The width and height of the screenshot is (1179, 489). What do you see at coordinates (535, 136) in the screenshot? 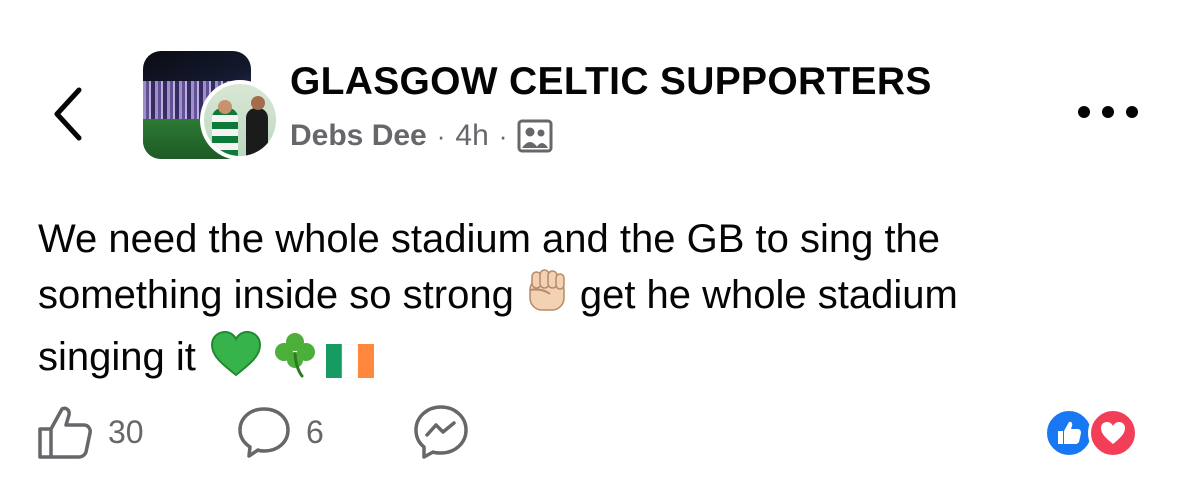
I see `members-group-icon` at bounding box center [535, 136].